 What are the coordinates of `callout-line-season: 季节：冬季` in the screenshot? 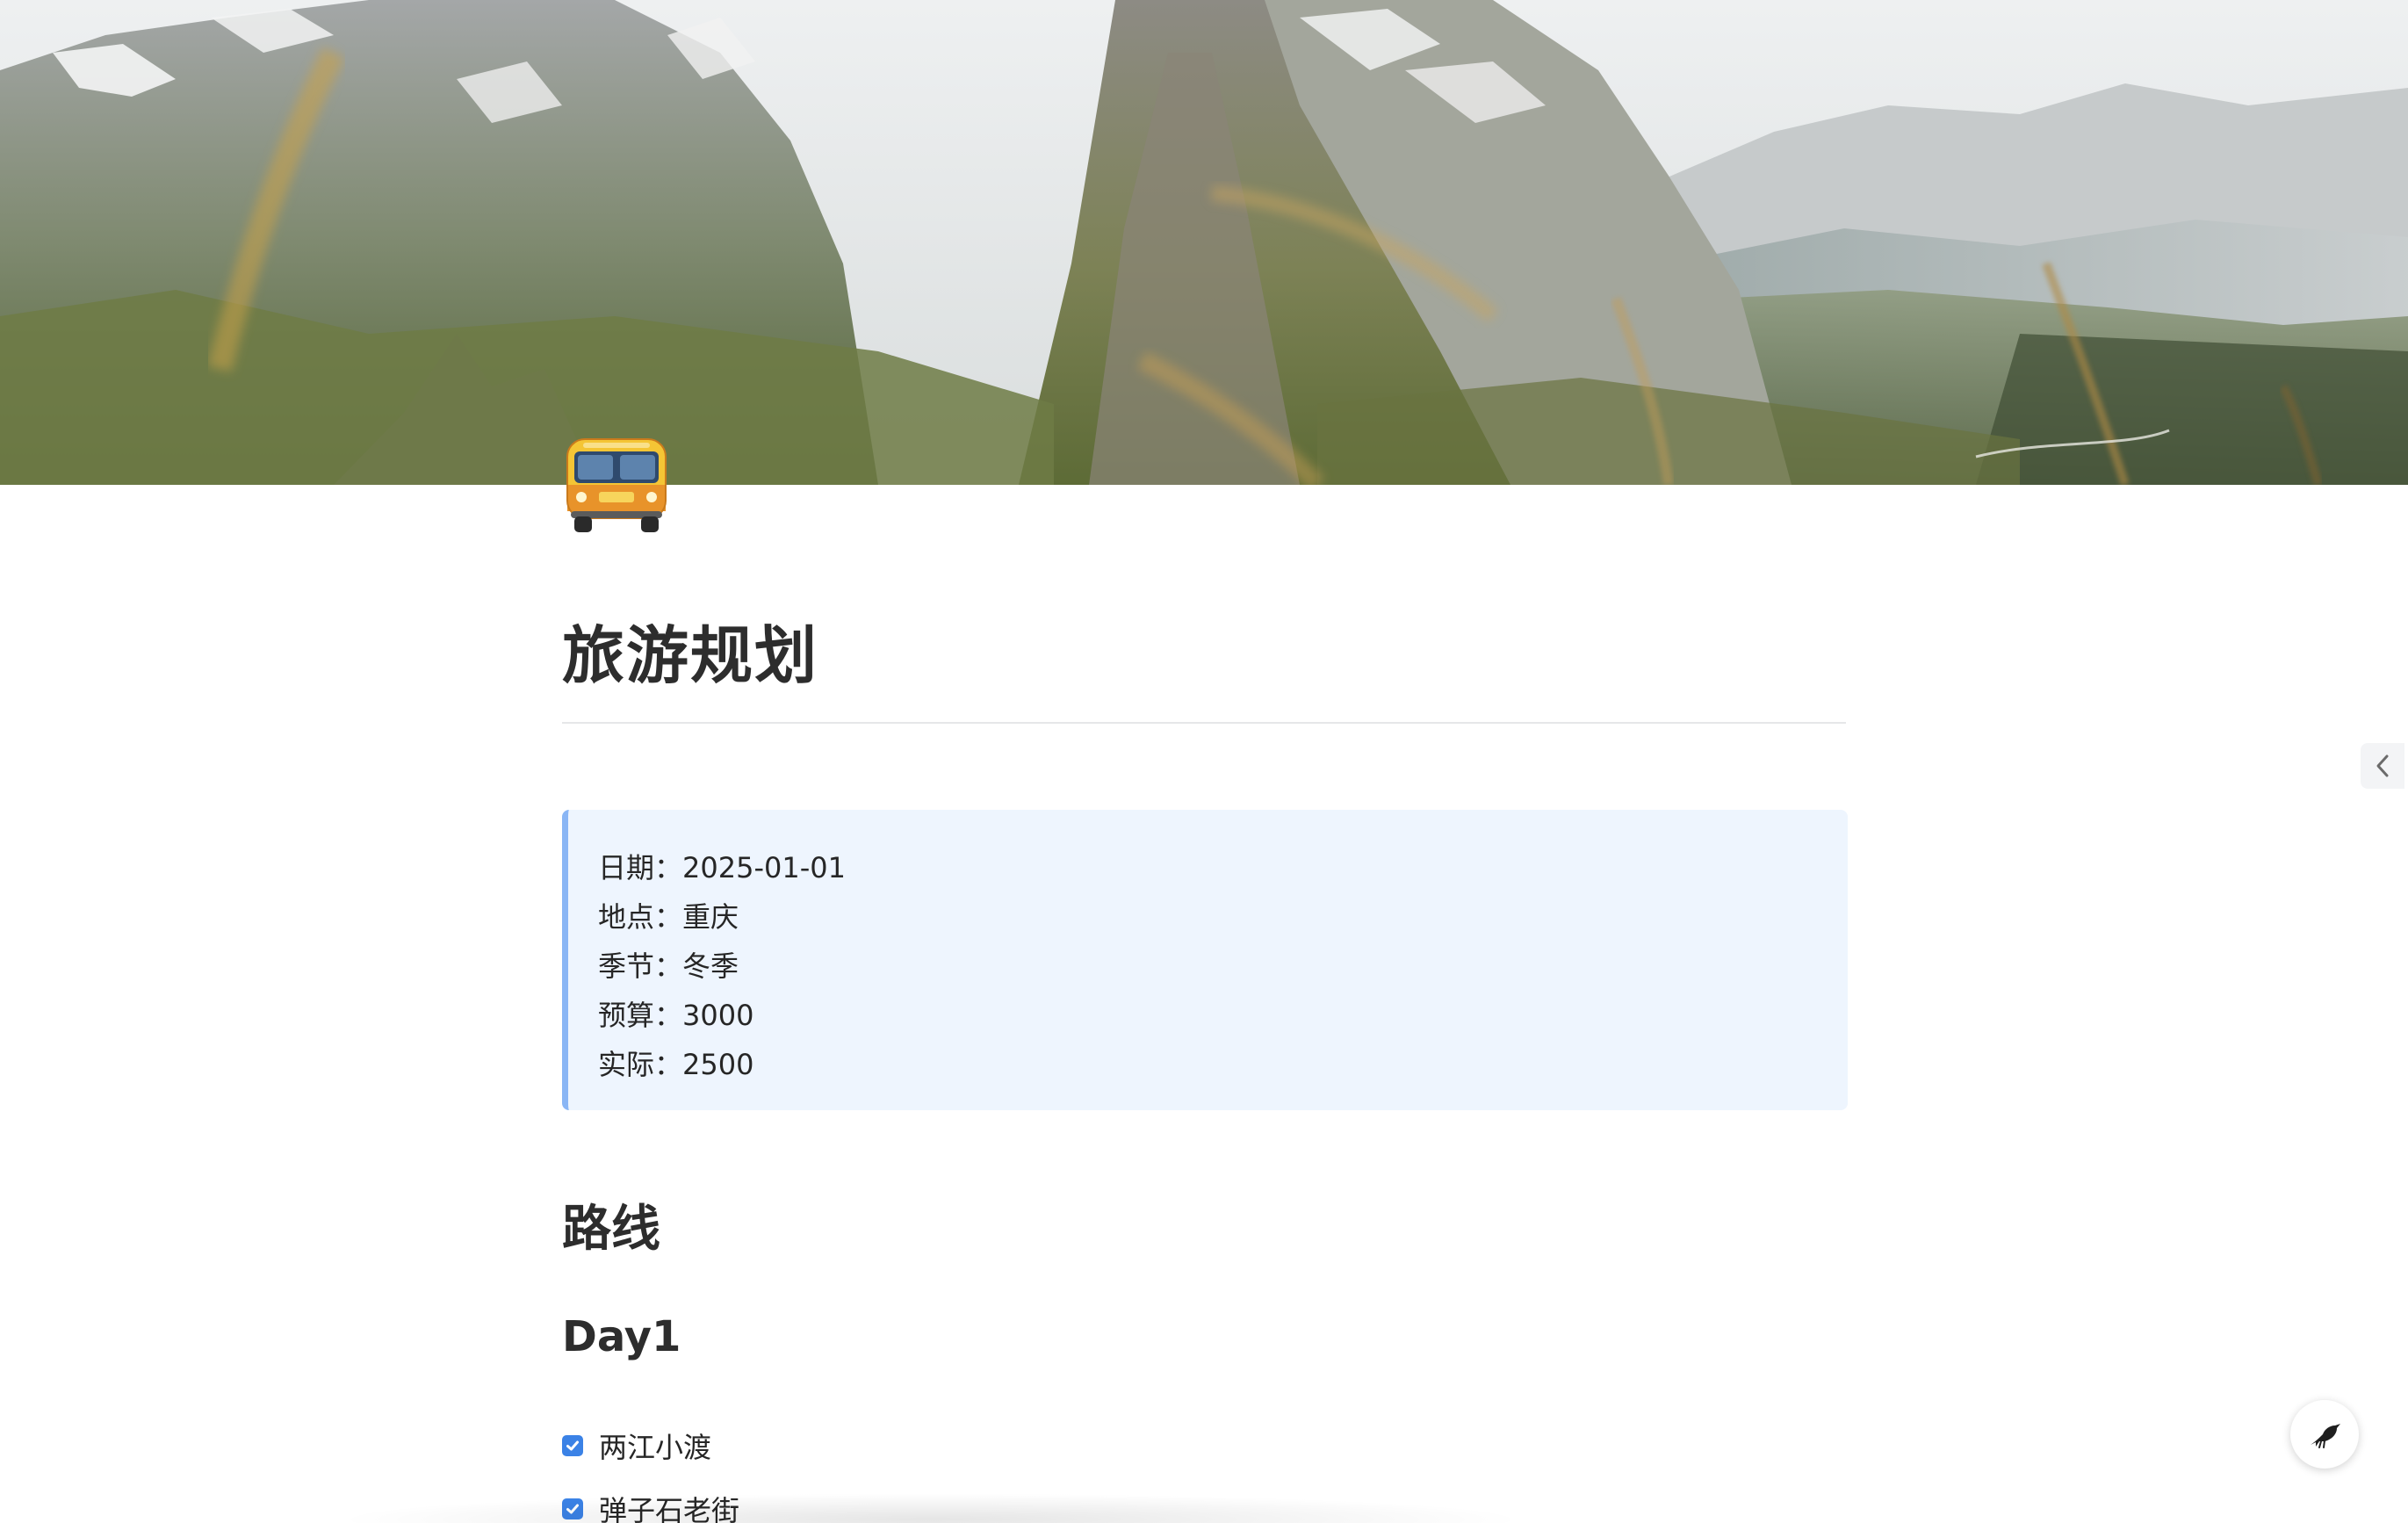 It's located at (1223, 966).